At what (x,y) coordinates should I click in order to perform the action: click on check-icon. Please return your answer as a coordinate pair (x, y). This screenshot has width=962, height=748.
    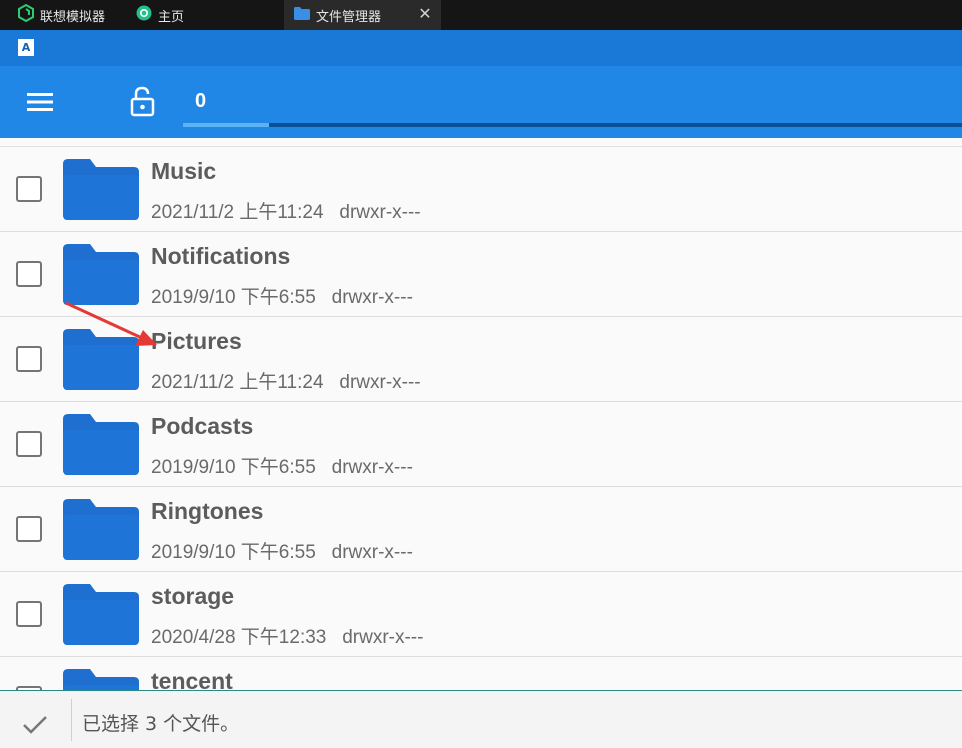
    Looking at the image, I should click on (35, 725).